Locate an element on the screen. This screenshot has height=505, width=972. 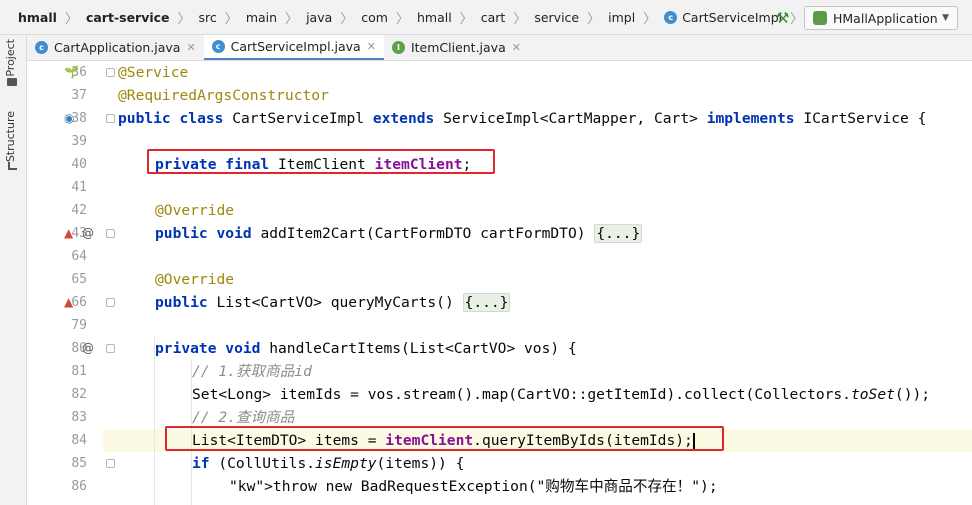
breadcrumb-item: src 〉 is located at coordinates (222, 17).